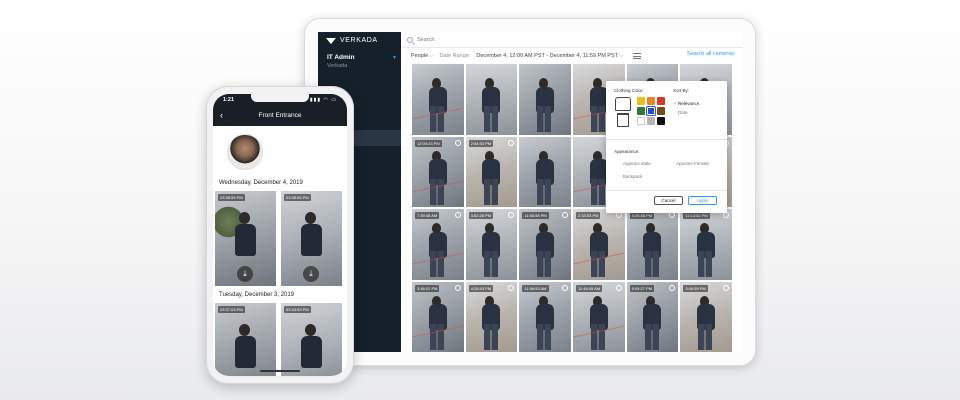  I want to click on tile-timestamp: 3:52:28 PM, so click(481, 215).